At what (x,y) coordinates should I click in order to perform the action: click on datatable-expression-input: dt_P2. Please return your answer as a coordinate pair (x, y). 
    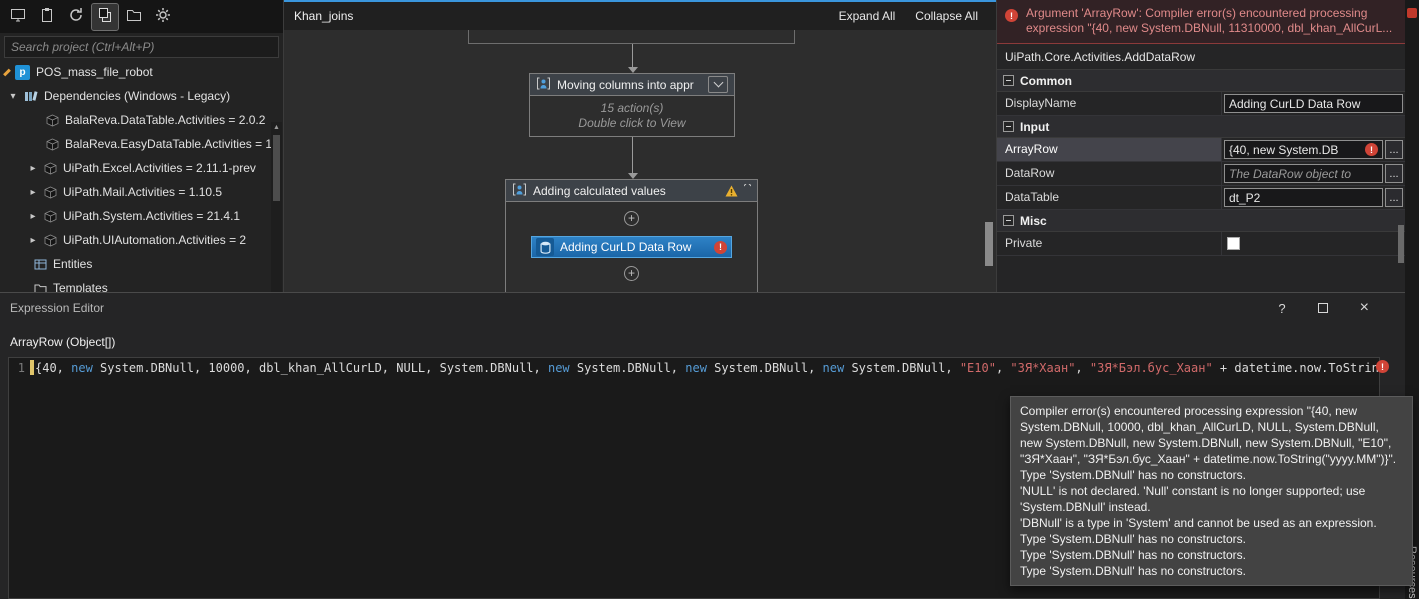
    Looking at the image, I should click on (1303, 197).